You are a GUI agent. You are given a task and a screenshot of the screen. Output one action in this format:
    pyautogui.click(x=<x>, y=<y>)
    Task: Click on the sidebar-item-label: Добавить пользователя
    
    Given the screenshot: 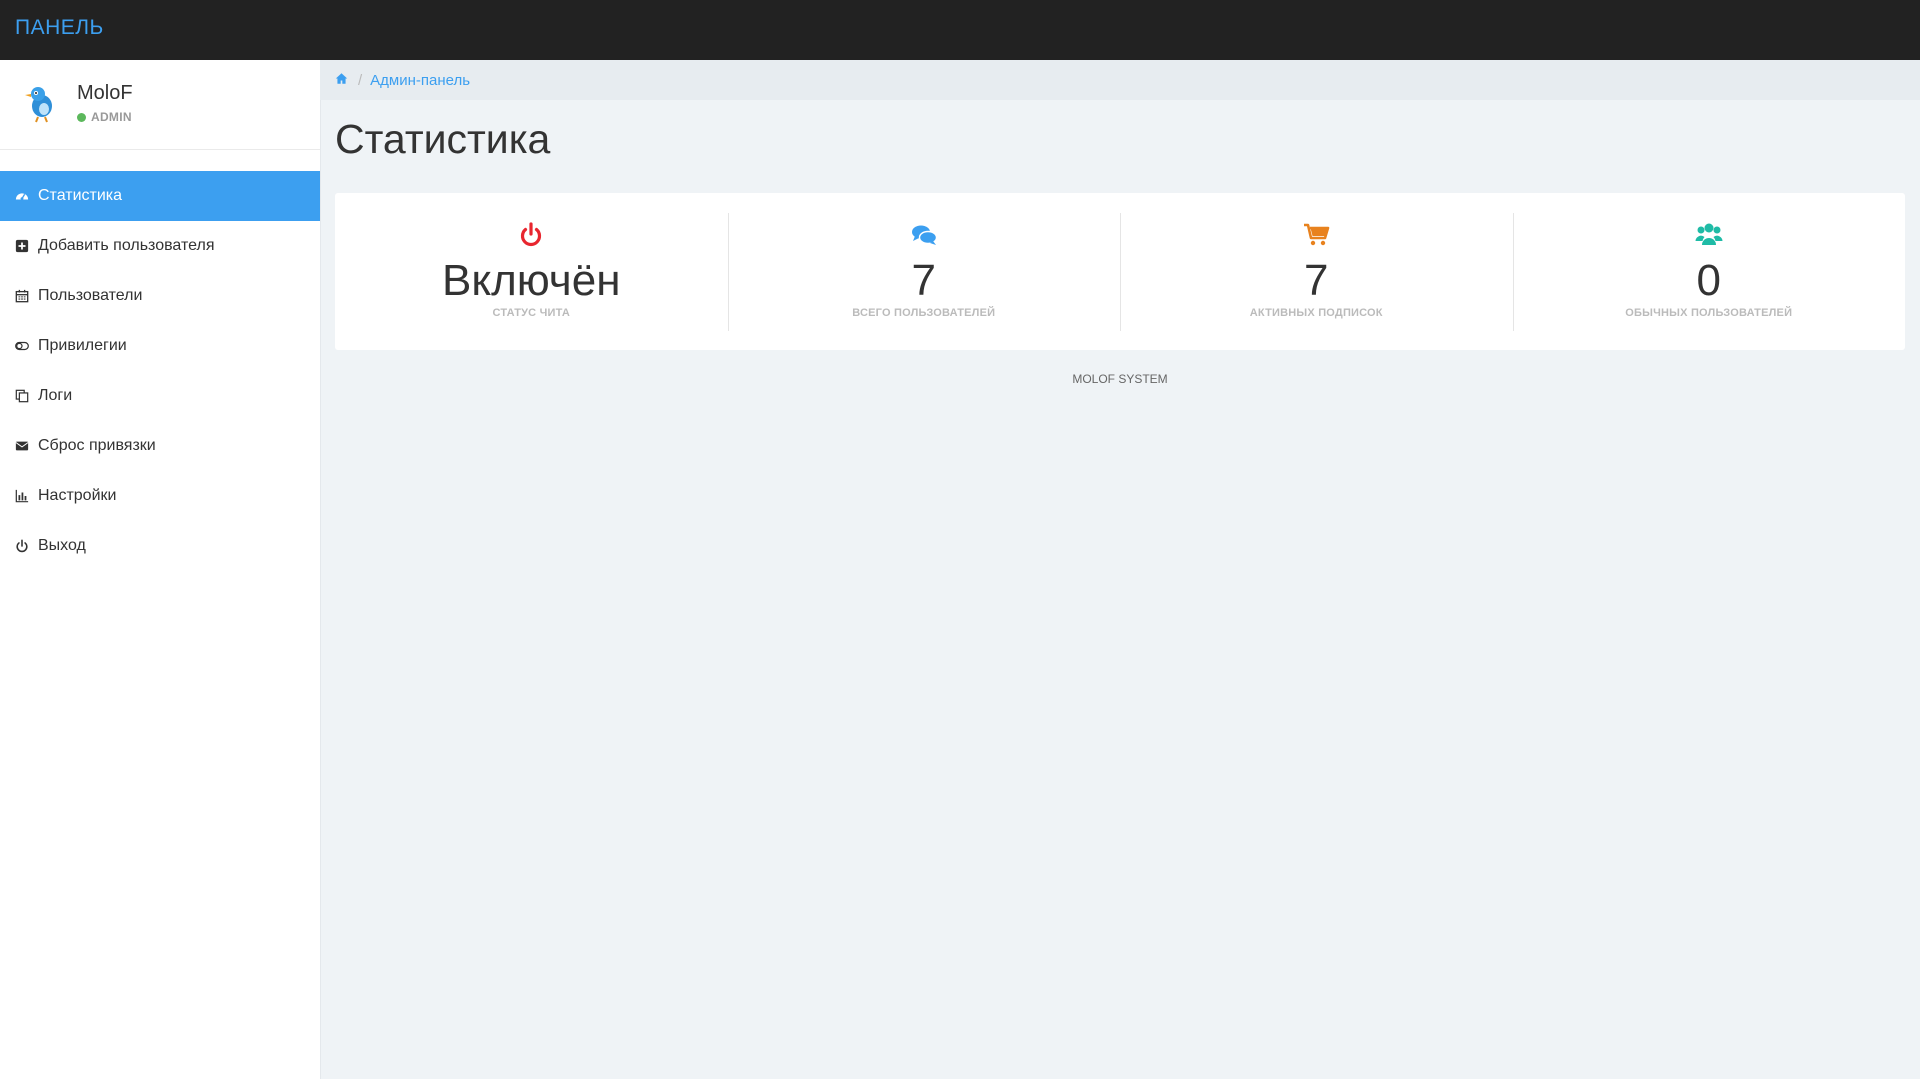 What is the action you would take?
    pyautogui.click(x=126, y=245)
    